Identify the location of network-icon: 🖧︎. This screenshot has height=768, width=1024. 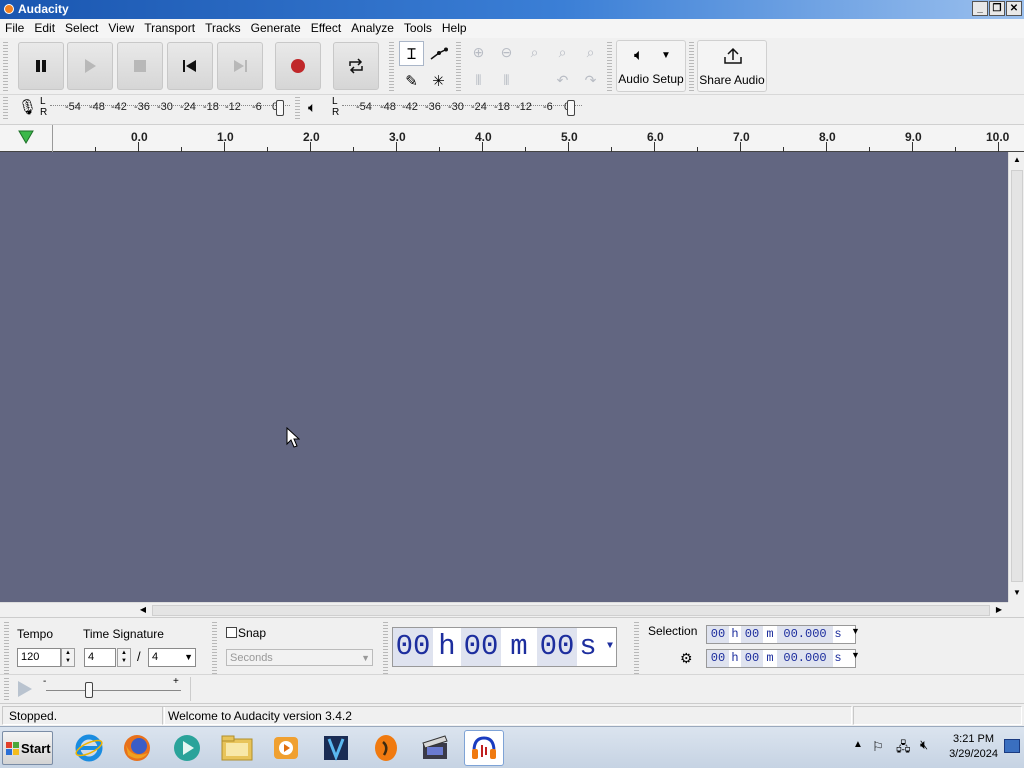
(903, 749).